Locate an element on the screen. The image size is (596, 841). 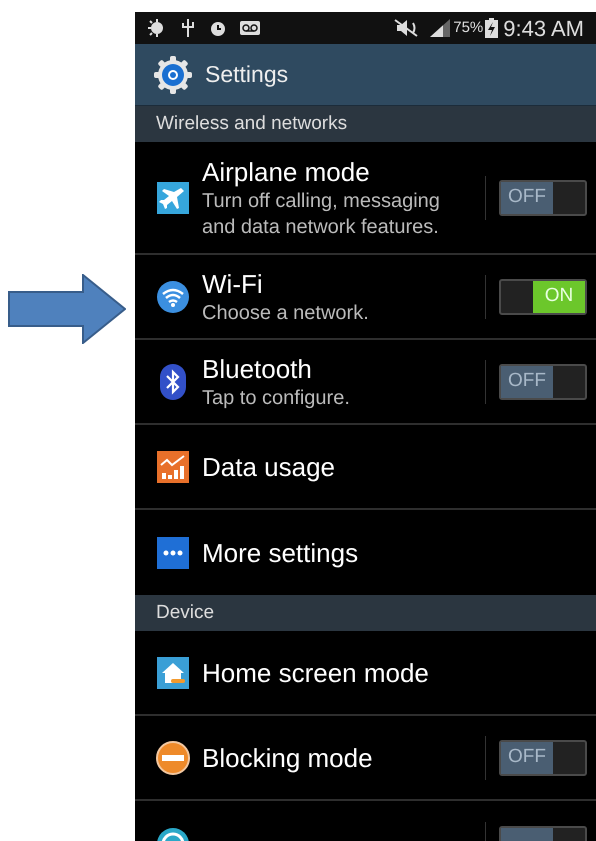
airplane-icon is located at coordinates (173, 198).